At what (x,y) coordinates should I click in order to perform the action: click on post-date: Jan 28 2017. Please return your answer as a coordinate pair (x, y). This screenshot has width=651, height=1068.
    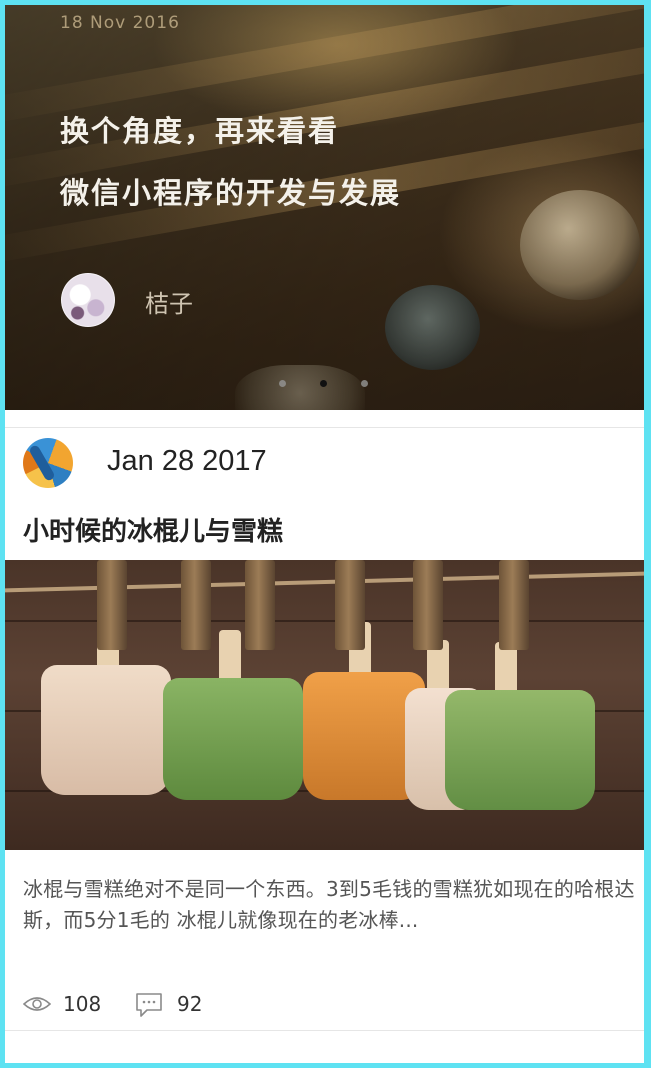
    Looking at the image, I should click on (187, 461).